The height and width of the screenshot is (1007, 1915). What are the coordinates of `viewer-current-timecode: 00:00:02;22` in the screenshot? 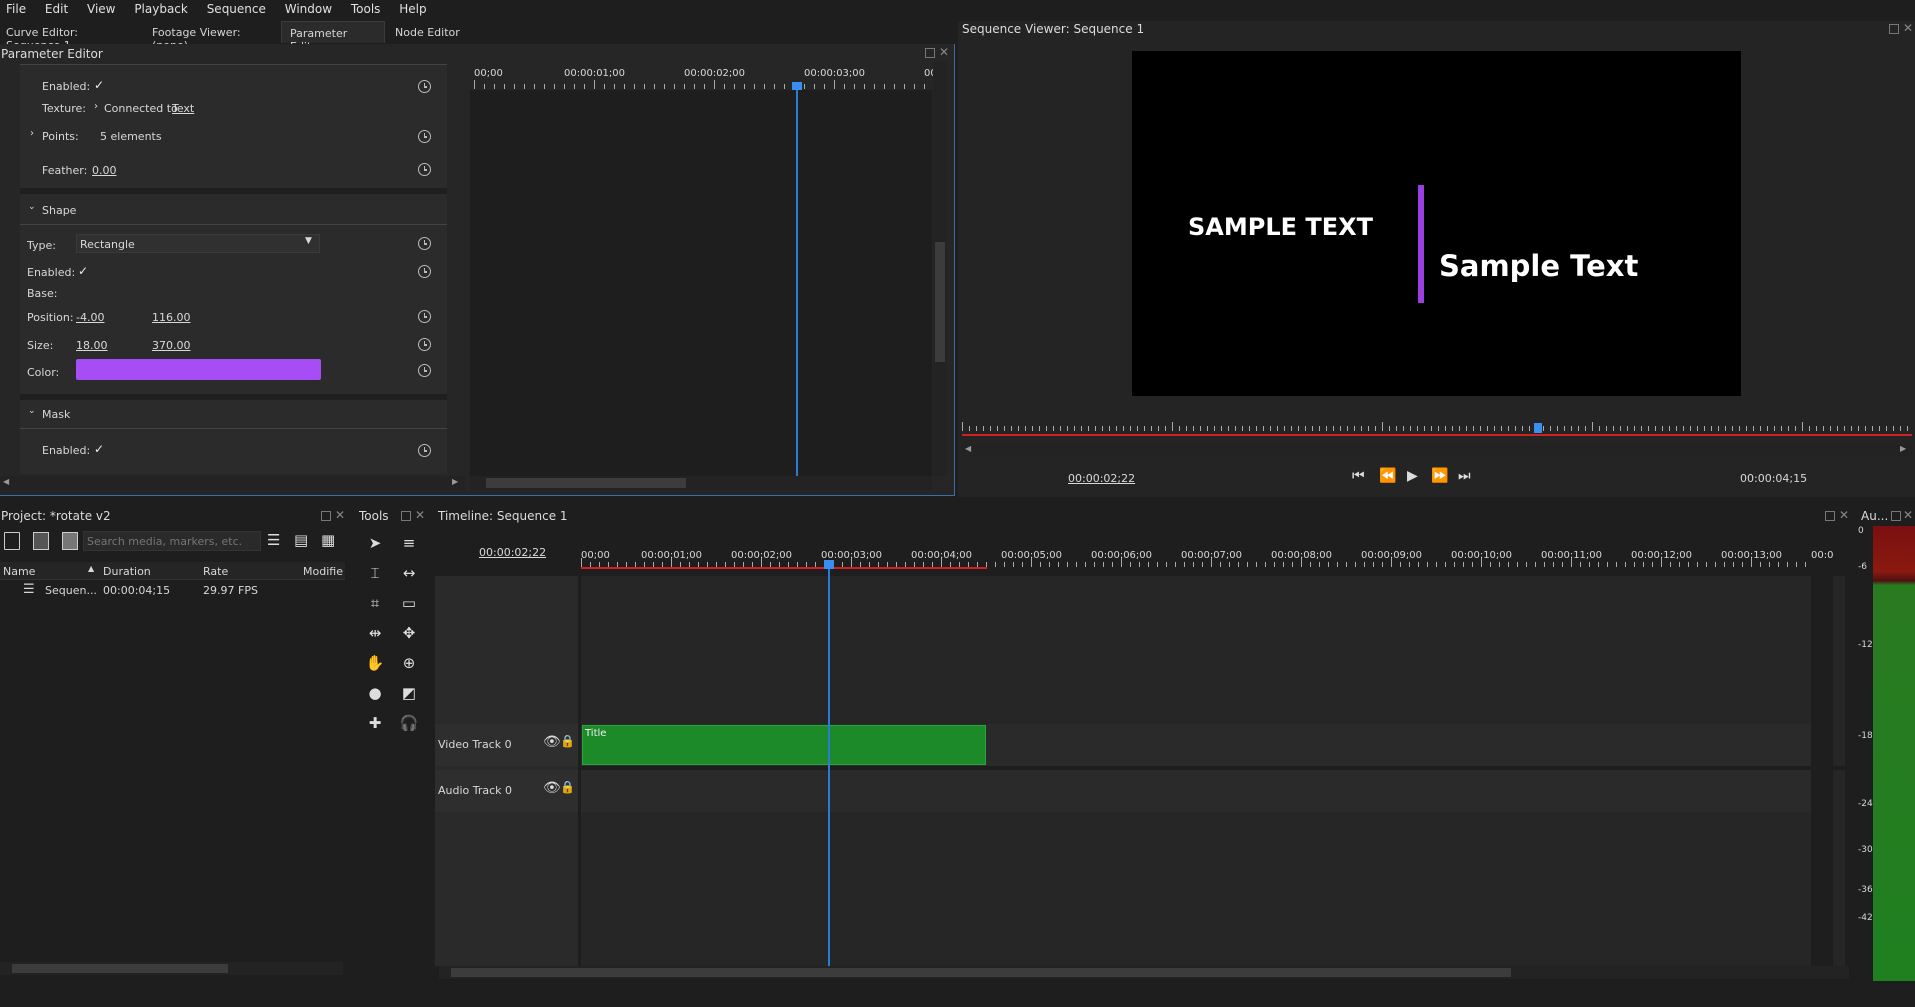 It's located at (1101, 478).